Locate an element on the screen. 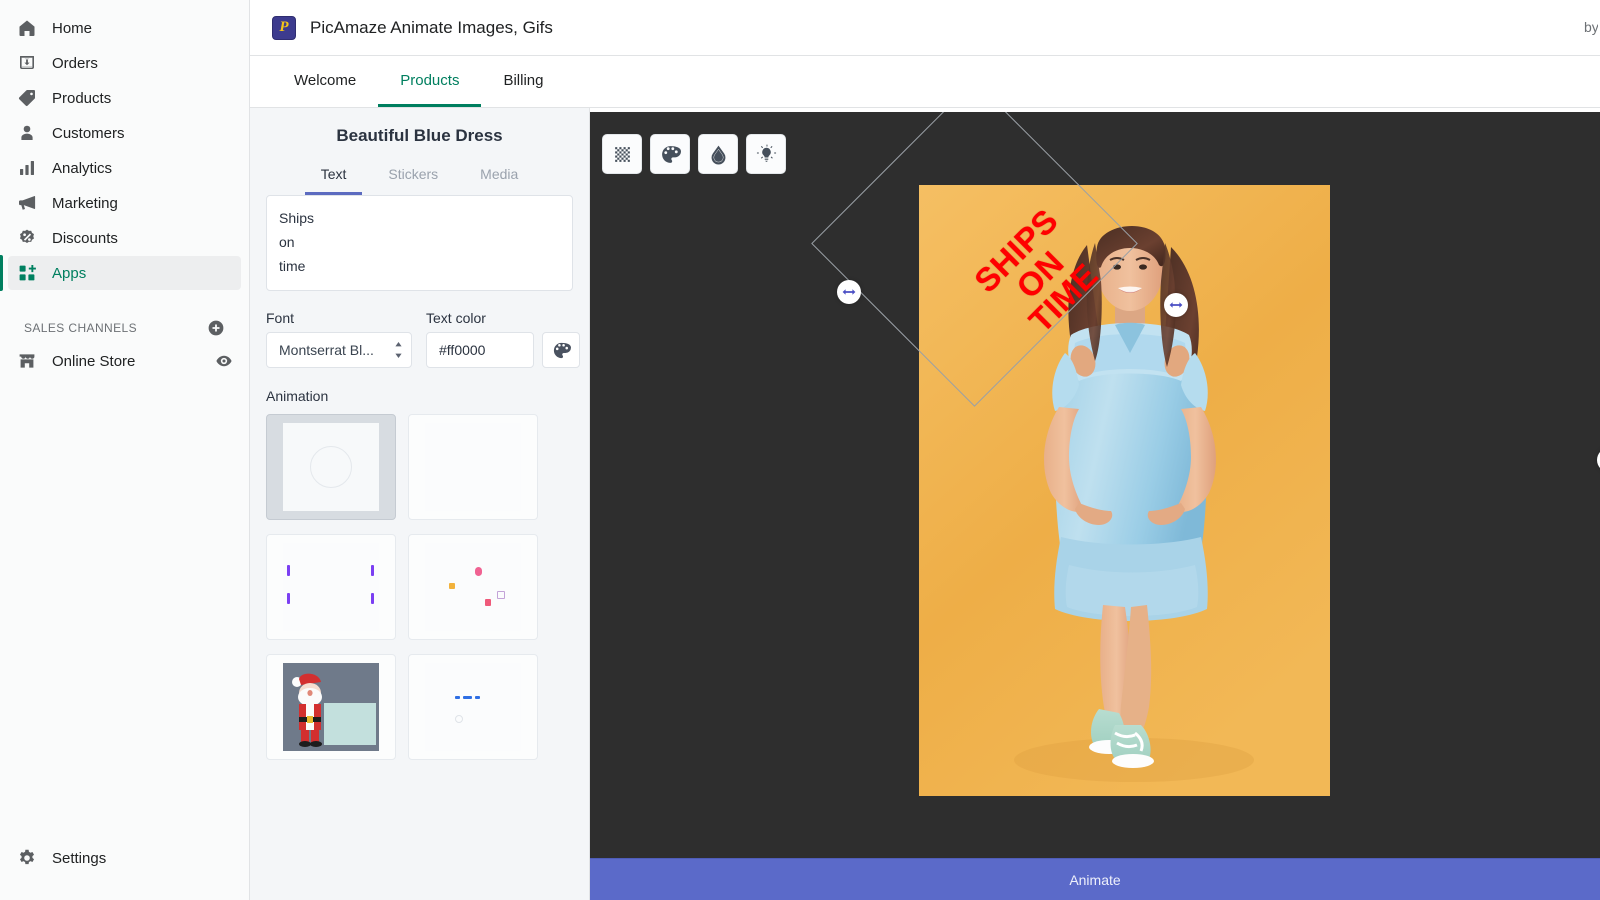  gear-icon is located at coordinates (27, 858).